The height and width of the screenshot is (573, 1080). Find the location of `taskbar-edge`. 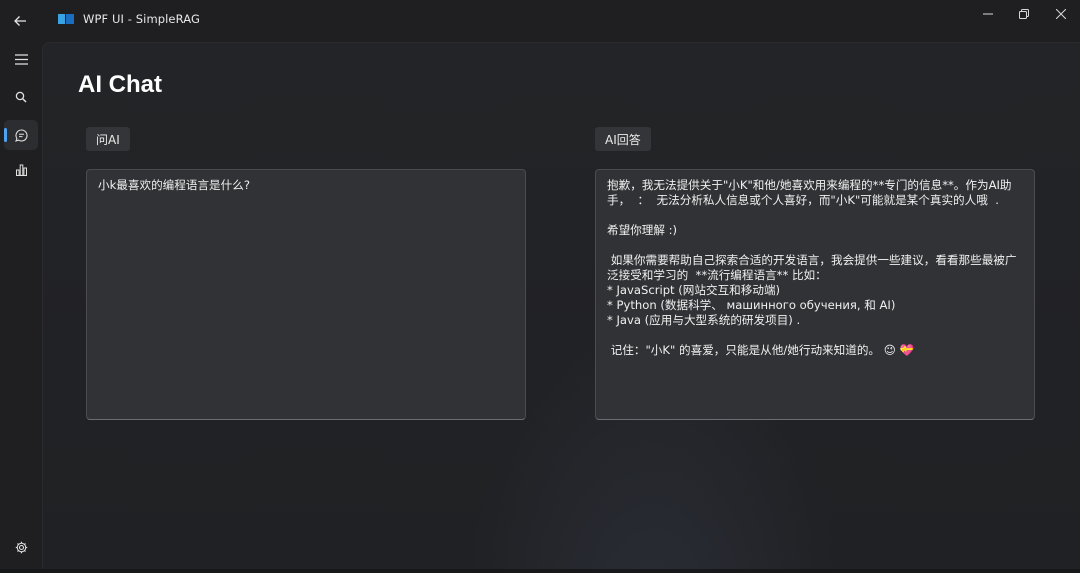

taskbar-edge is located at coordinates (540, 571).